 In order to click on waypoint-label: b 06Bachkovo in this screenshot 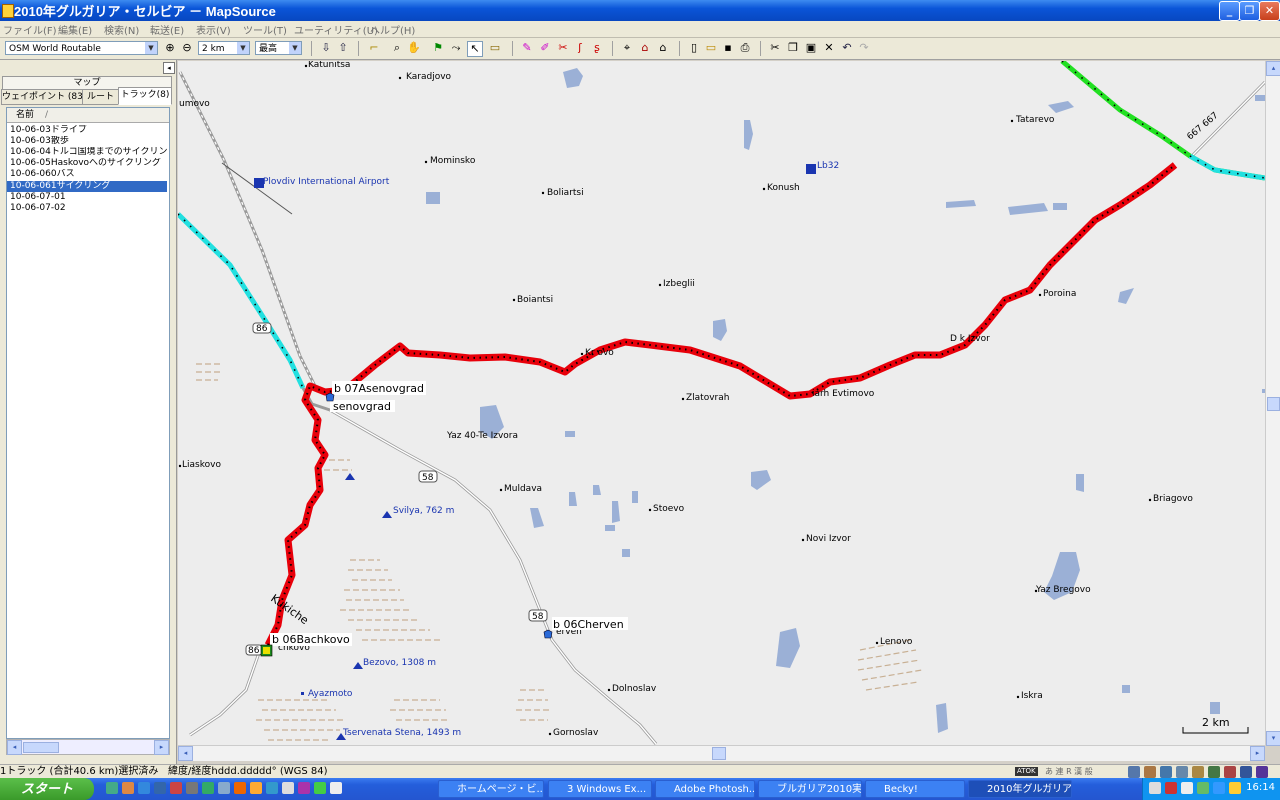, I will do `click(311, 639)`.